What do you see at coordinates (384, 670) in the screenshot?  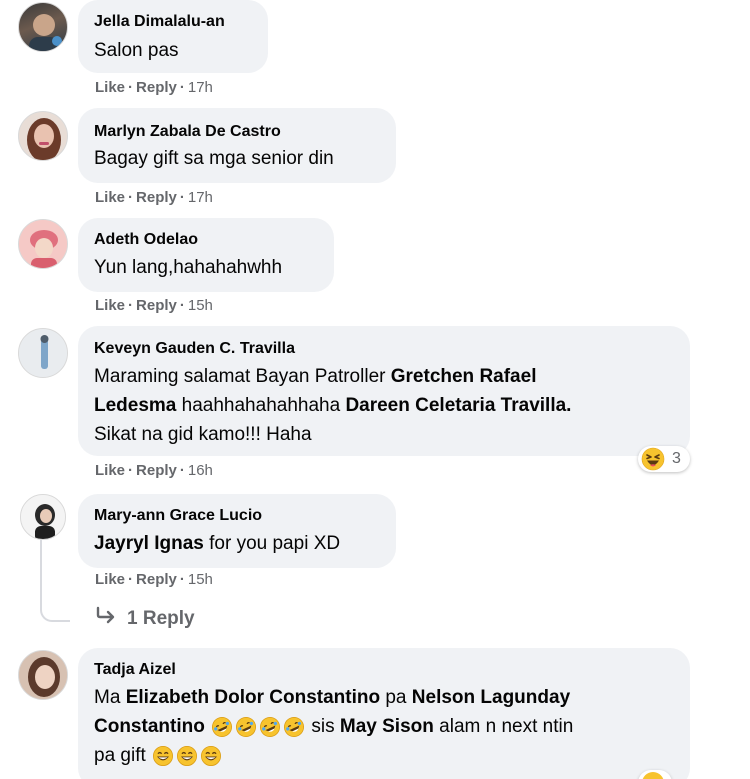 I see `comment-author: Tadja Aizel` at bounding box center [384, 670].